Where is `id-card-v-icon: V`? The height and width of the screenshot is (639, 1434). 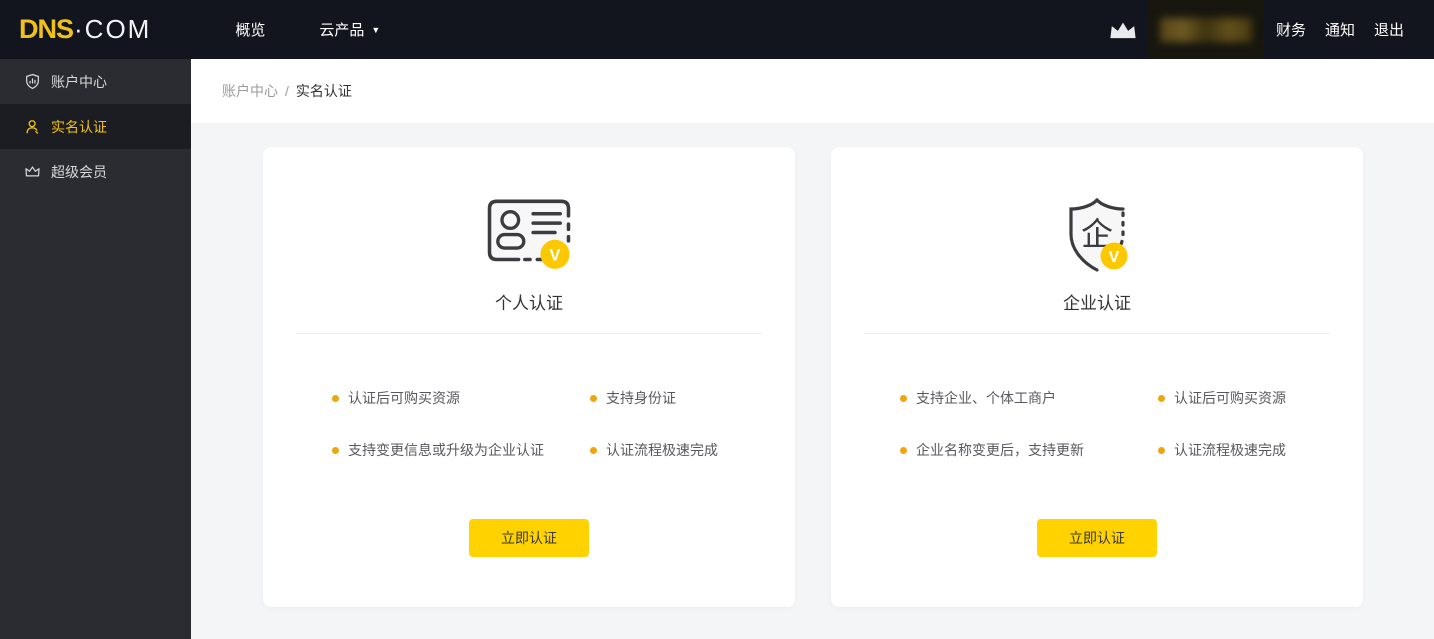
id-card-v-icon: V is located at coordinates (529, 239).